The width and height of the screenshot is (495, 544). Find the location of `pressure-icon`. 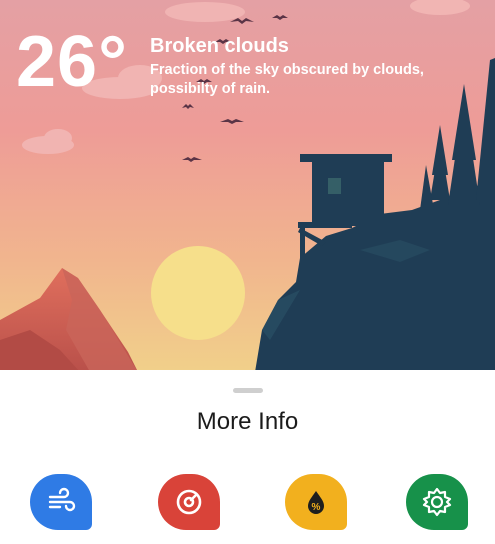

pressure-icon is located at coordinates (189, 502).